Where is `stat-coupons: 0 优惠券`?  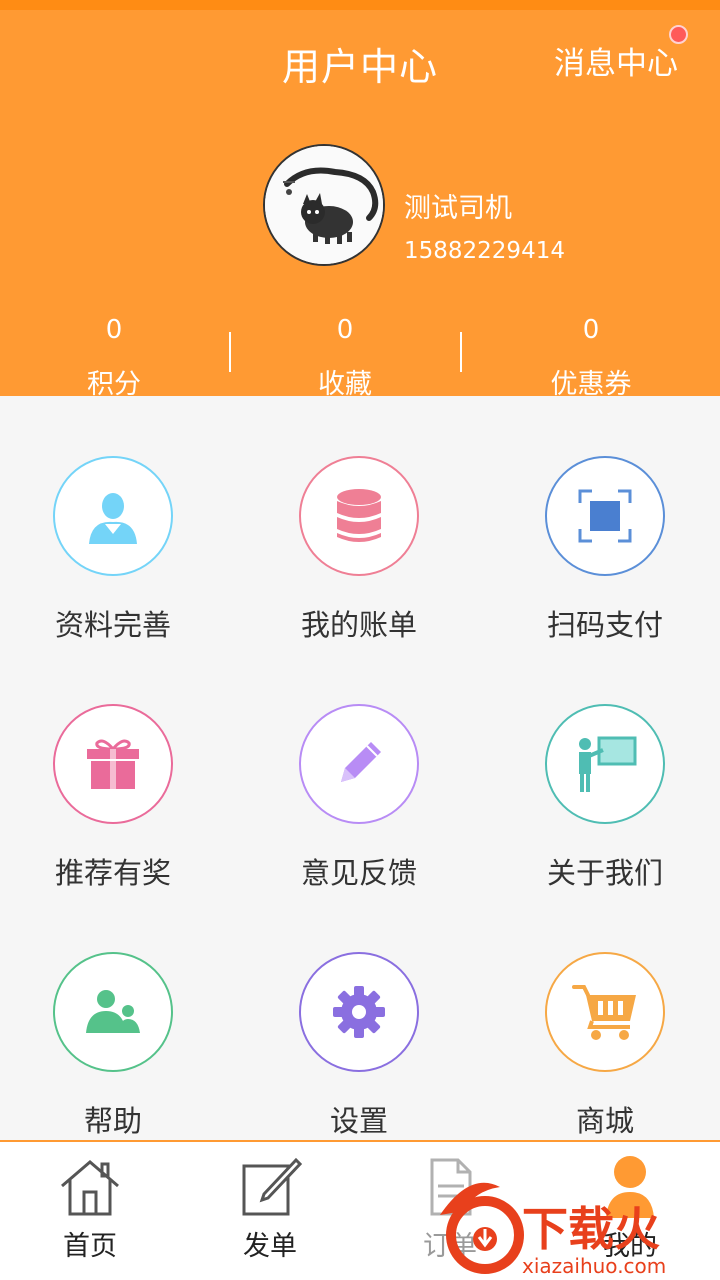
stat-coupons: 0 优惠券 is located at coordinates (591, 356).